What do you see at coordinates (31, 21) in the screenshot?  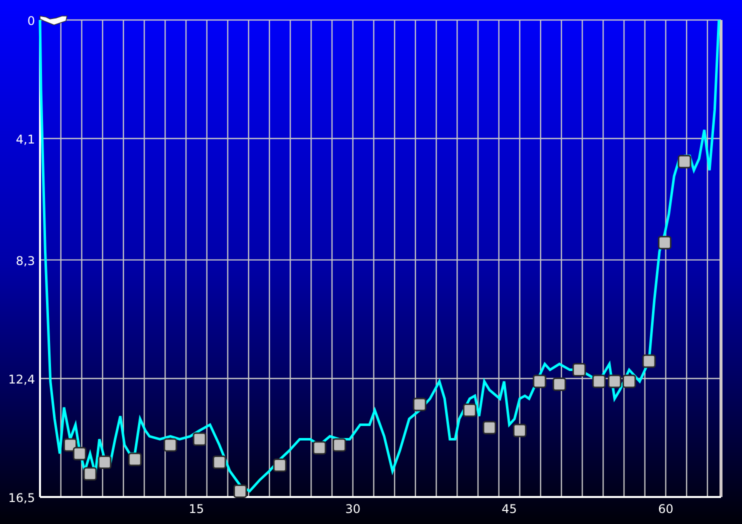 I see `axis-label: 0` at bounding box center [31, 21].